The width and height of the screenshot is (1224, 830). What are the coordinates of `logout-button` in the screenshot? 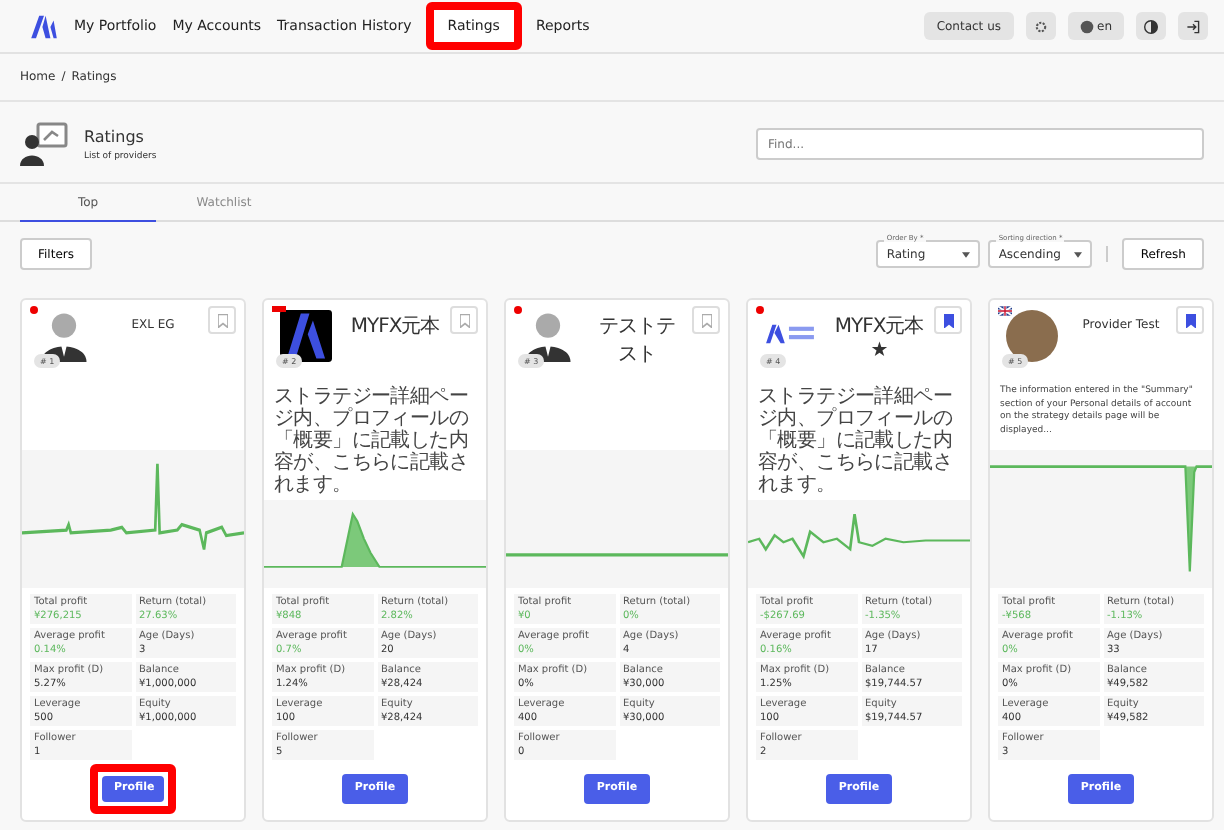 It's located at (1193, 26).